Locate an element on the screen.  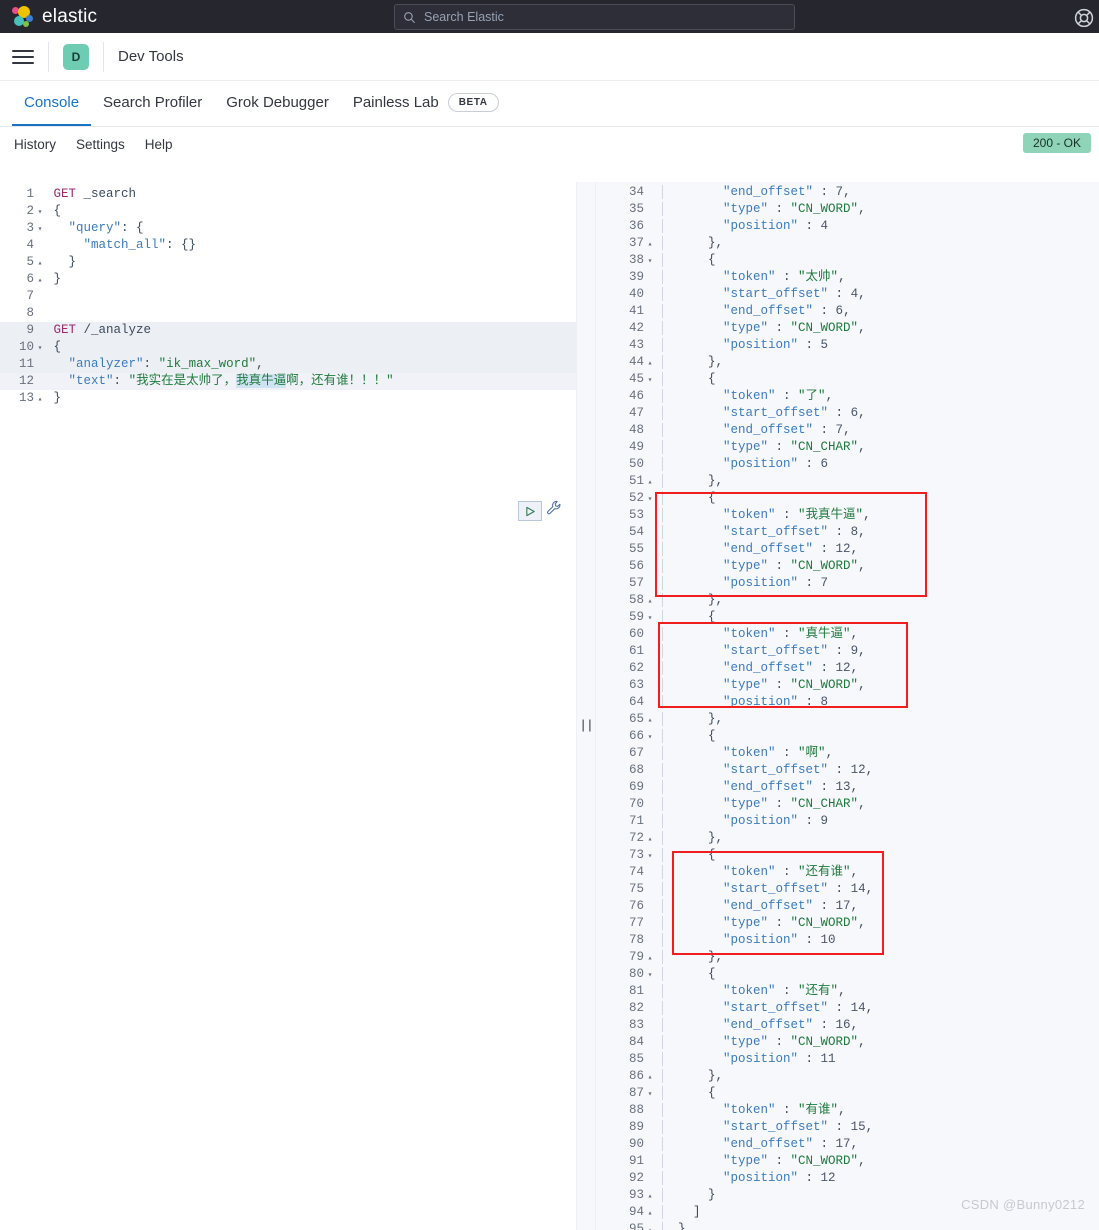
code-line: 80 ▾ { is located at coordinates (847, 974).